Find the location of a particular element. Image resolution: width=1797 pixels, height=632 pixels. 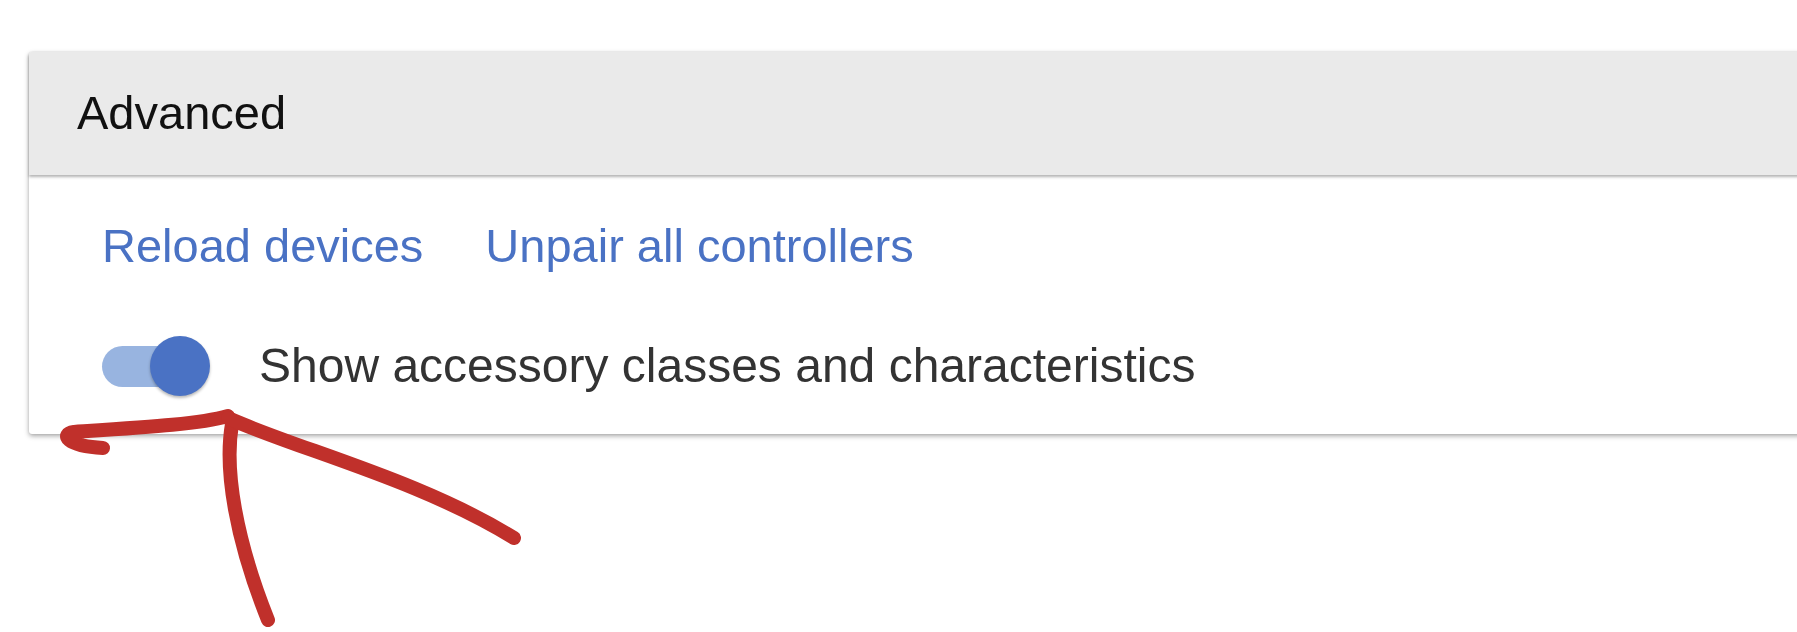

toggle-switch is located at coordinates (156, 366).